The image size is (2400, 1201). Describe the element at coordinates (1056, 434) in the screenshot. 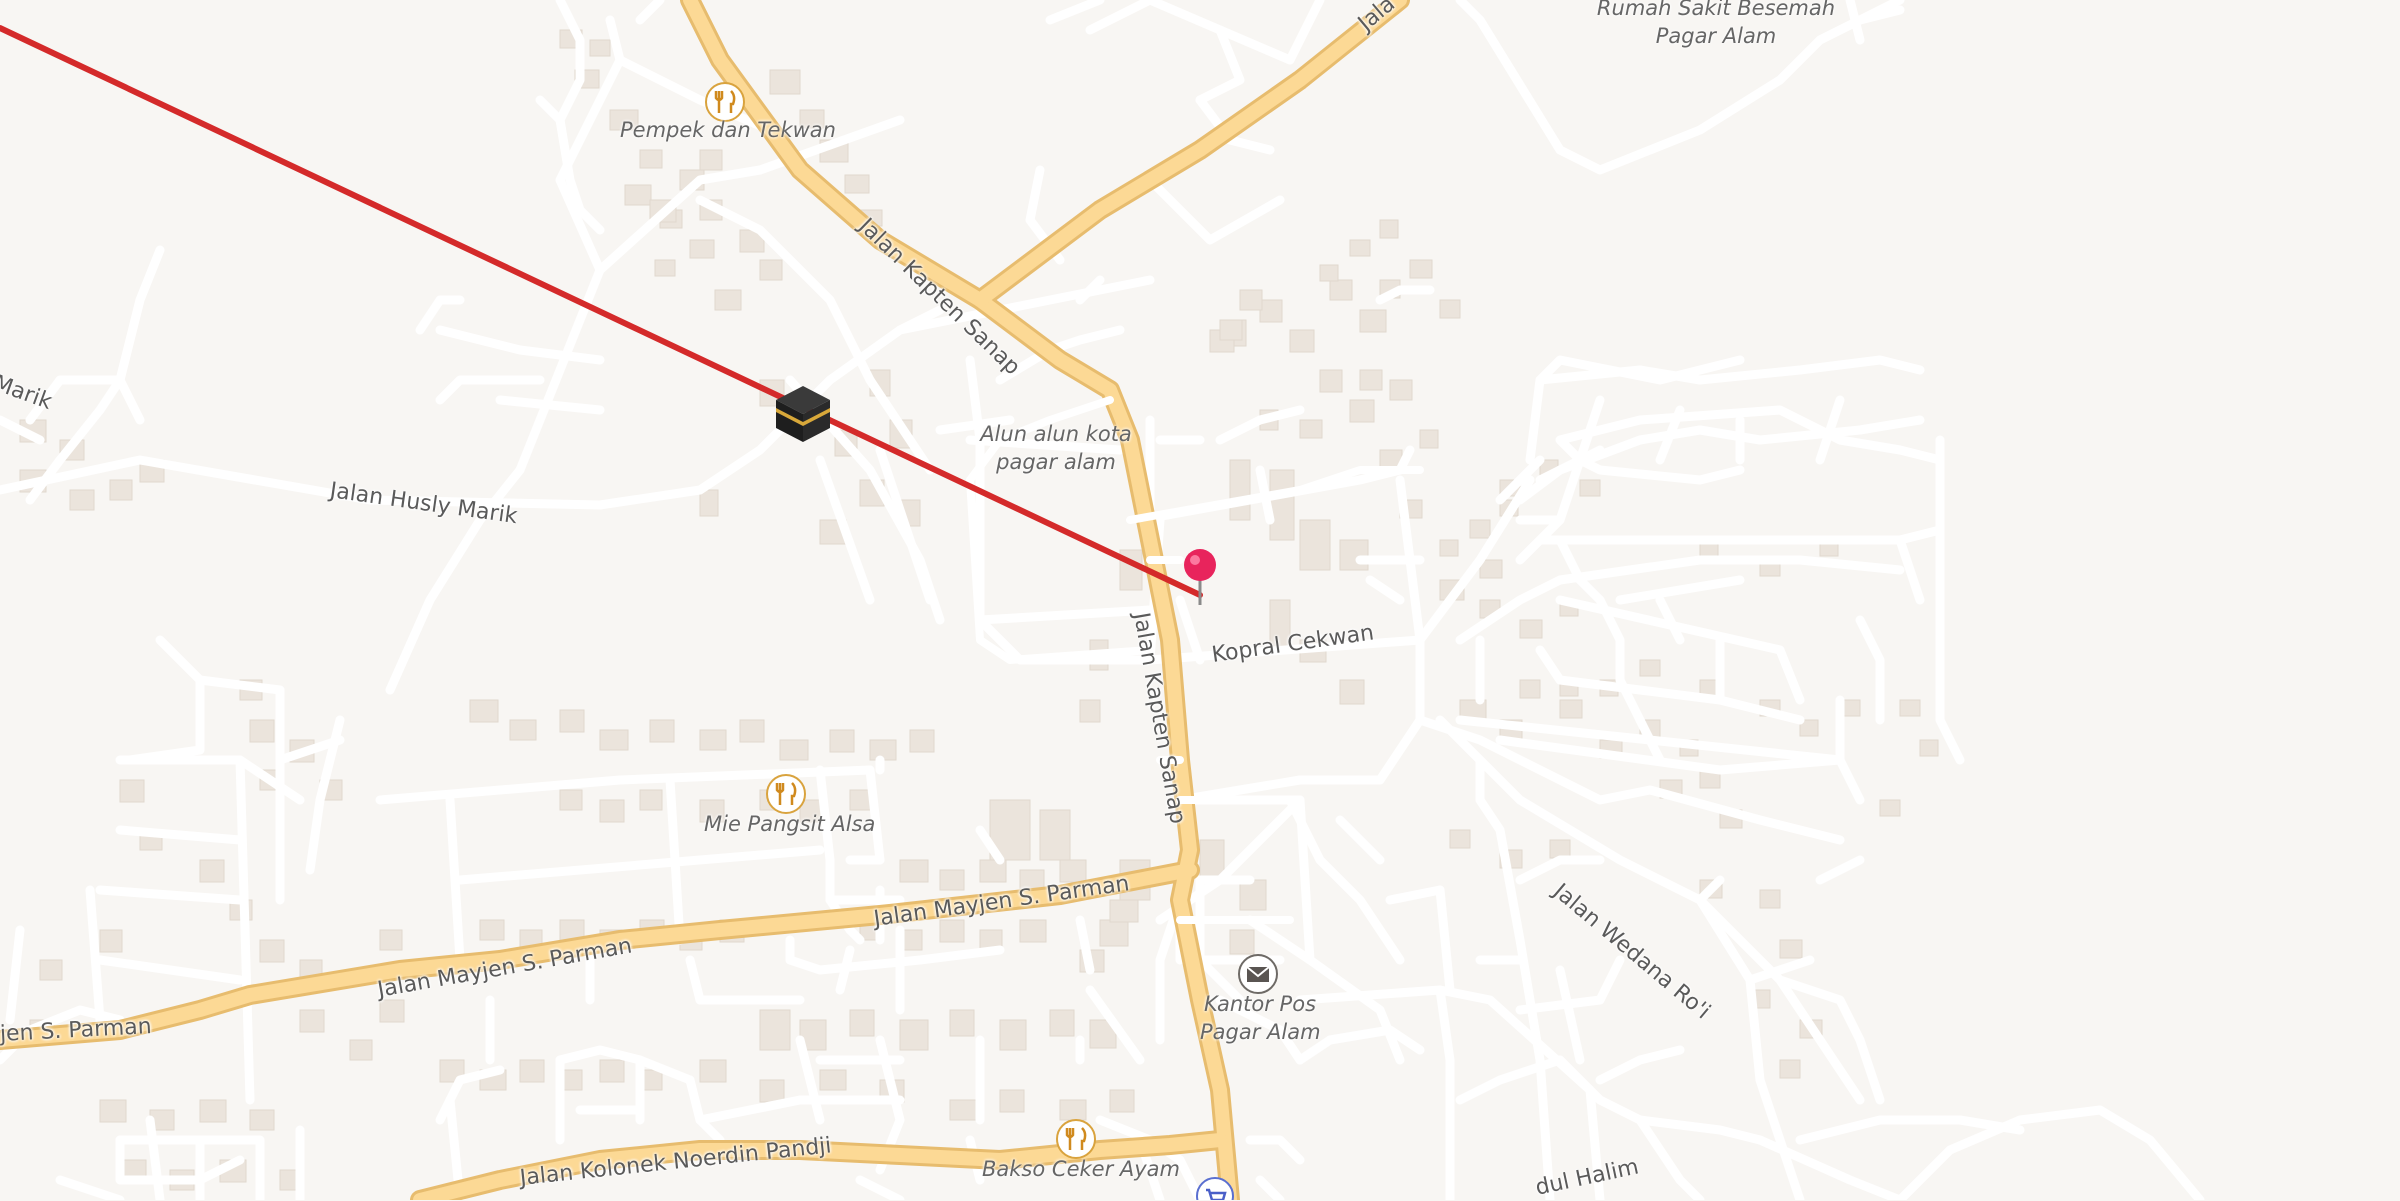

I see `area-label-line: Alun alun kota` at that location.